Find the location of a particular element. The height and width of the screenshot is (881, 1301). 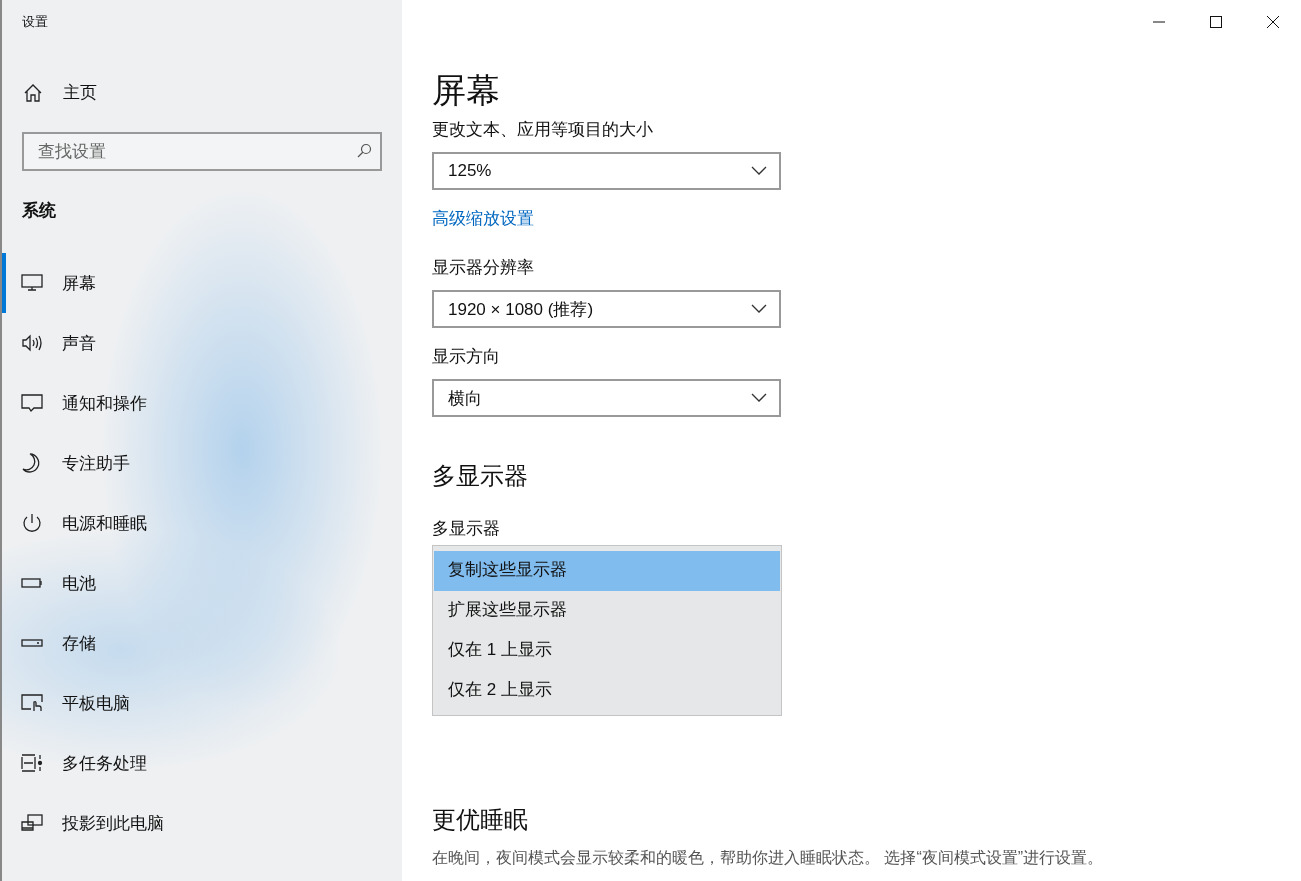

home-icon is located at coordinates (33, 93).